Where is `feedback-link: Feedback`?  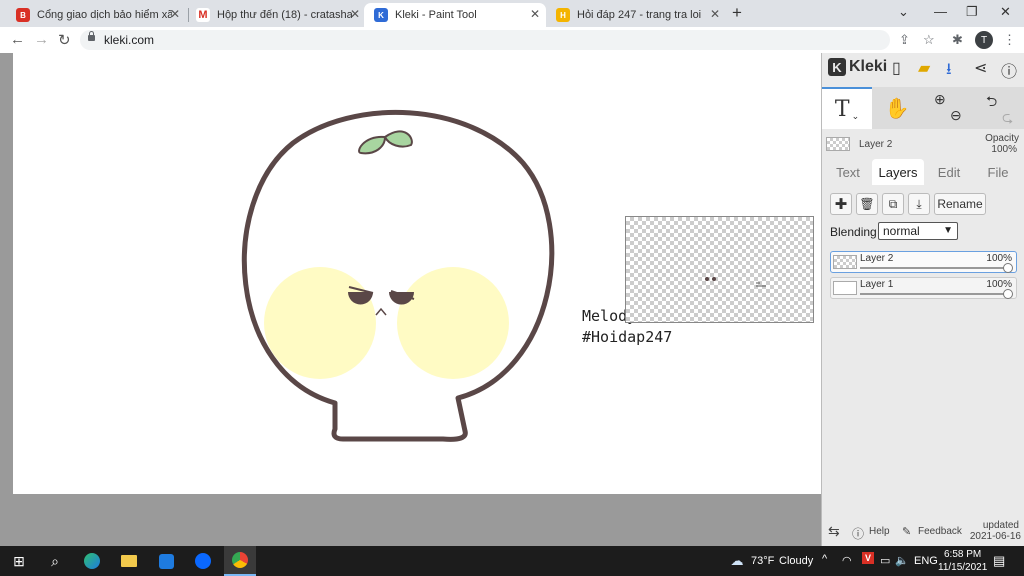
feedback-link: Feedback is located at coordinates (940, 531).